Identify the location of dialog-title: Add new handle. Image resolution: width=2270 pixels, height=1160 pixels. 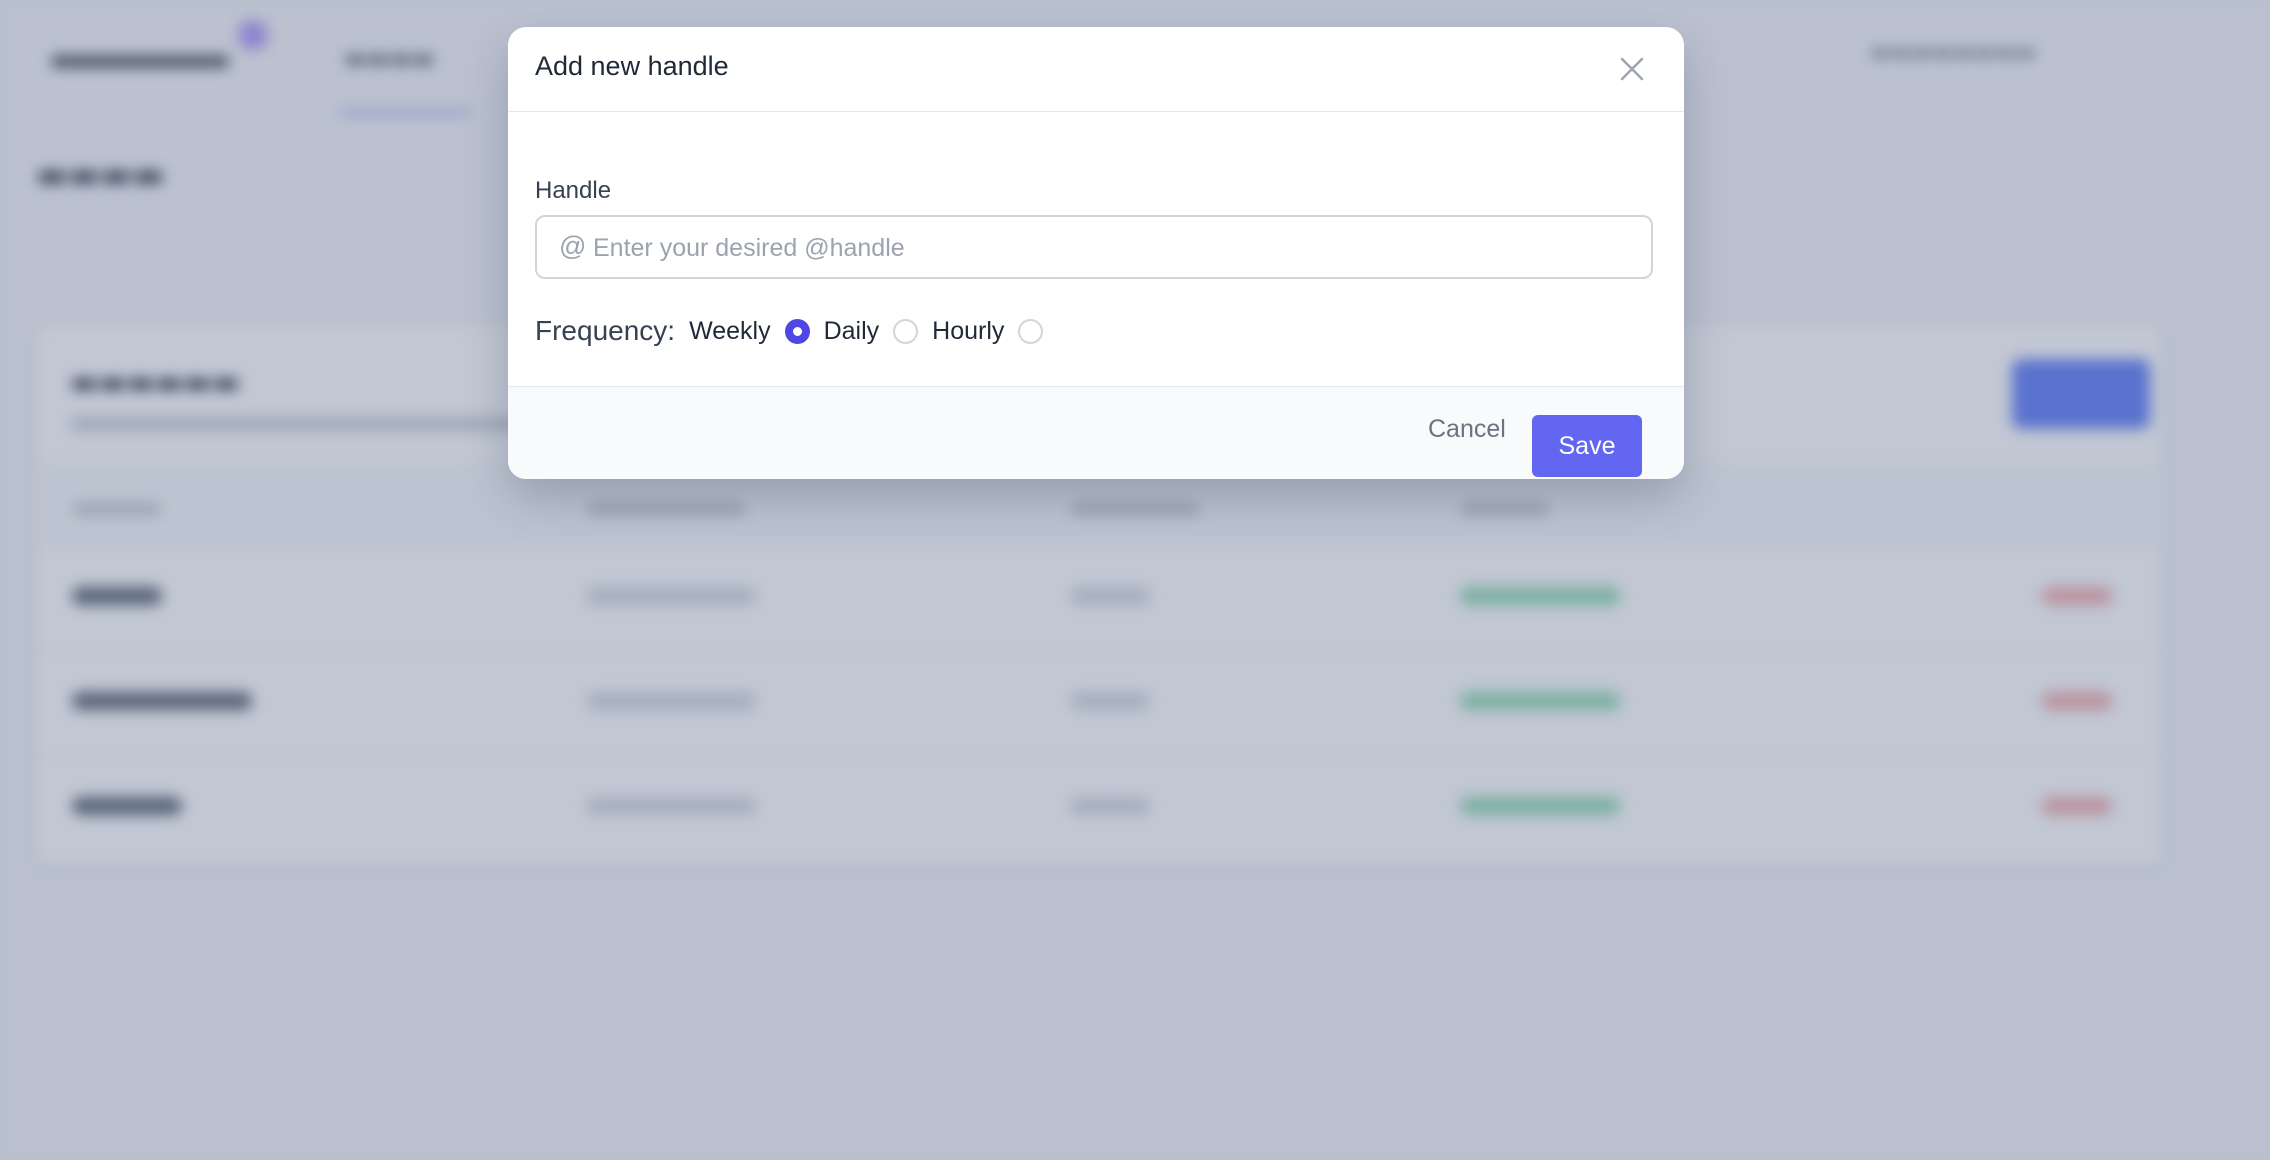
(632, 66).